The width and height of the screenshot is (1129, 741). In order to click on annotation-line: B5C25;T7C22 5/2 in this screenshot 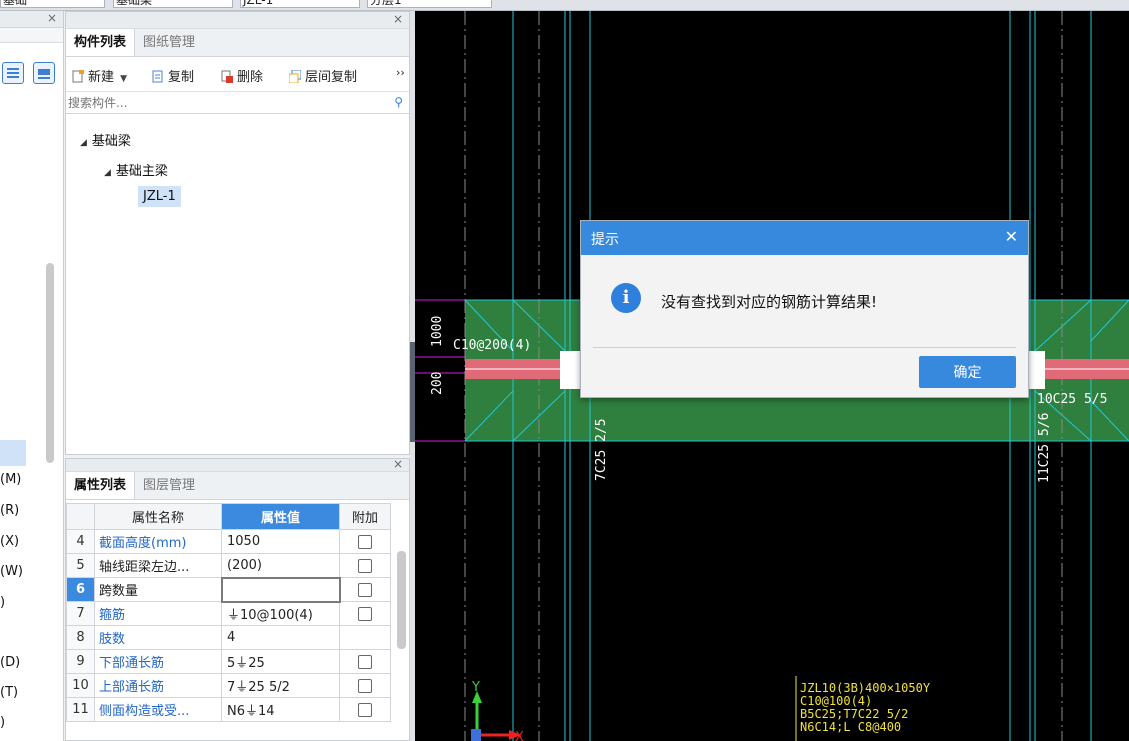, I will do `click(854, 714)`.